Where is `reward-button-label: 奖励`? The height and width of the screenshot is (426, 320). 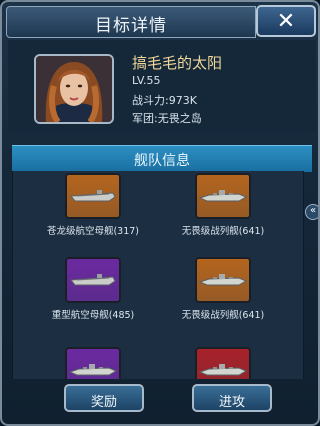 reward-button-label: 奖励 is located at coordinates (103, 402).